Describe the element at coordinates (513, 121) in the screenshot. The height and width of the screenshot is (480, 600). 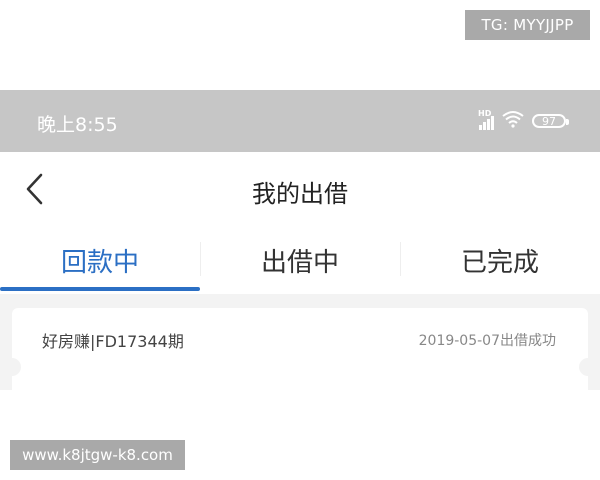
I see `wifi-icon` at that location.